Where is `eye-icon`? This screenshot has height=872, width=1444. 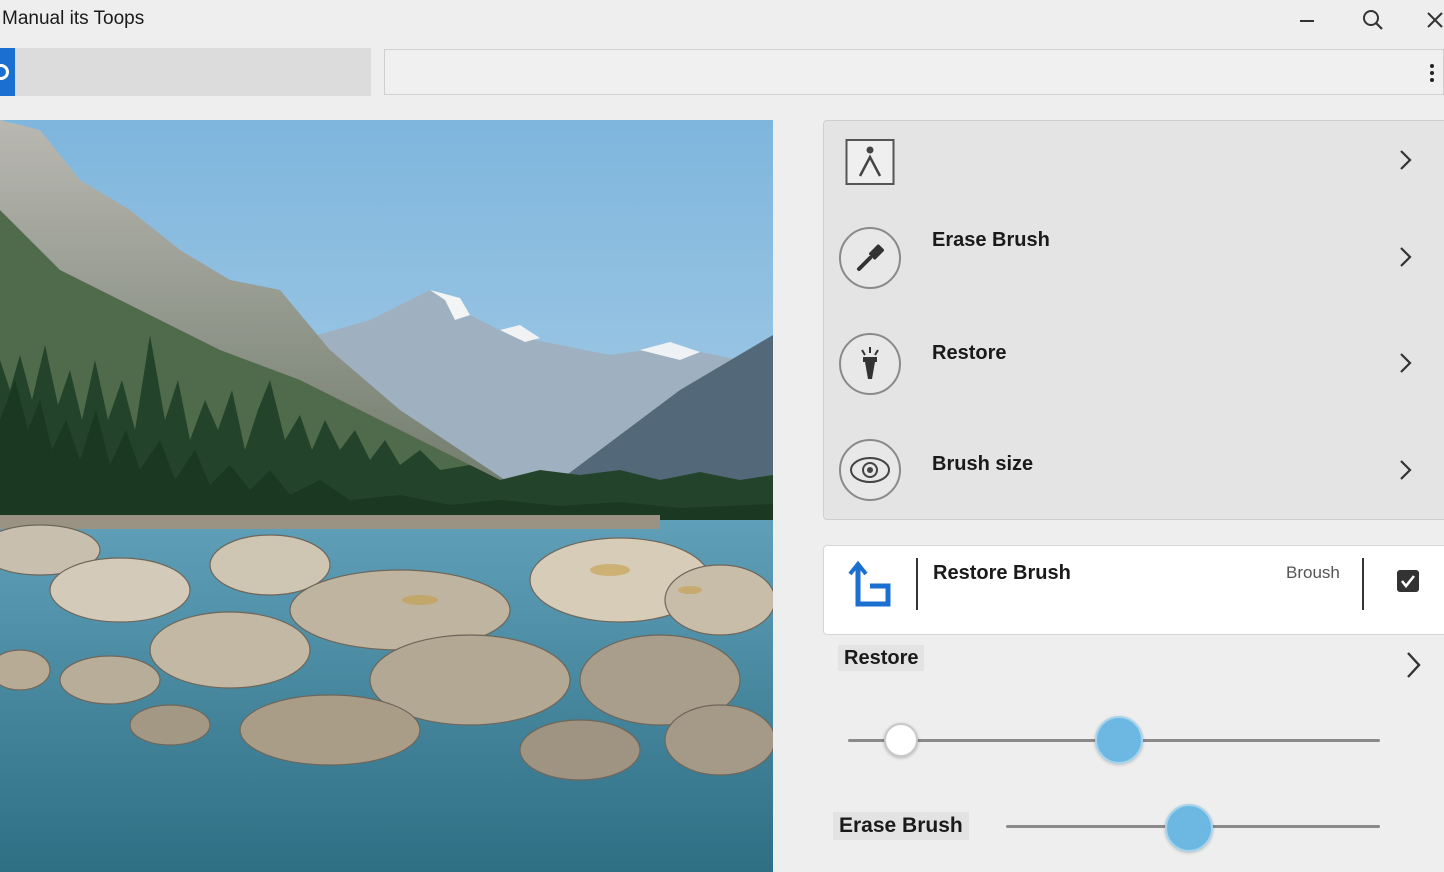
eye-icon is located at coordinates (870, 470).